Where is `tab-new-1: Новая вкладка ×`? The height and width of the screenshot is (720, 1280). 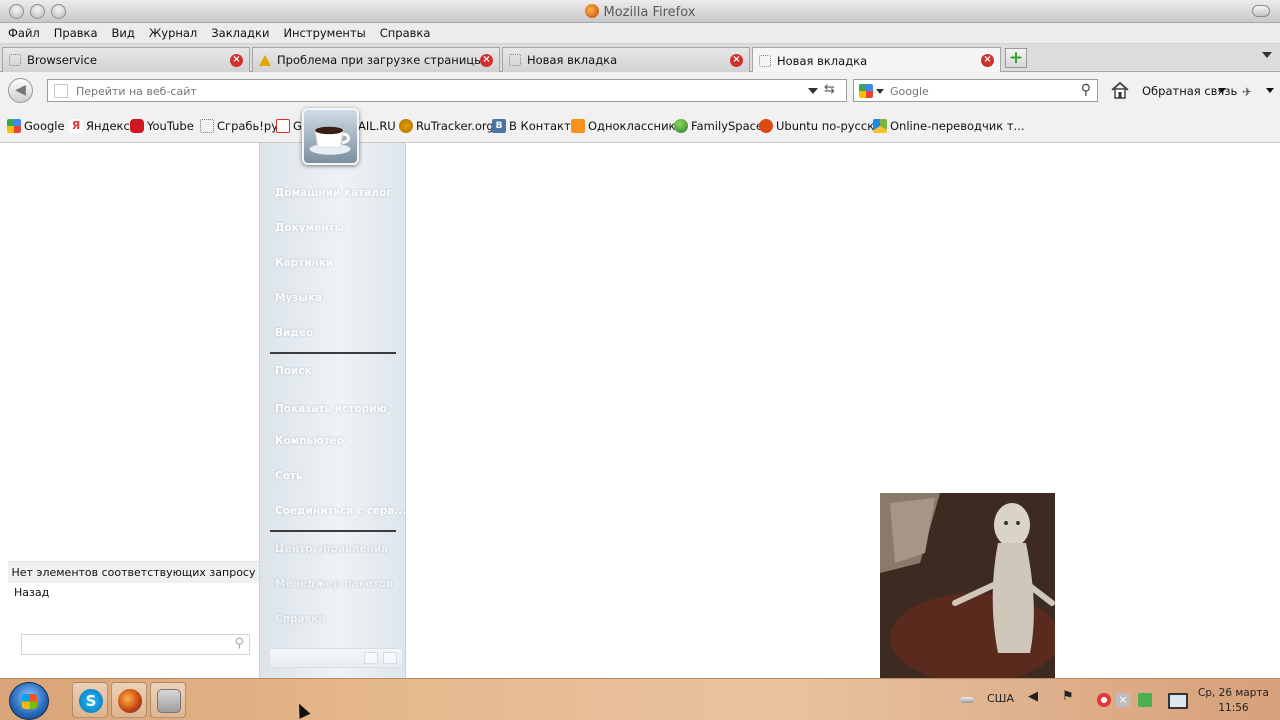
tab-new-1: Новая вкладка × is located at coordinates (626, 59).